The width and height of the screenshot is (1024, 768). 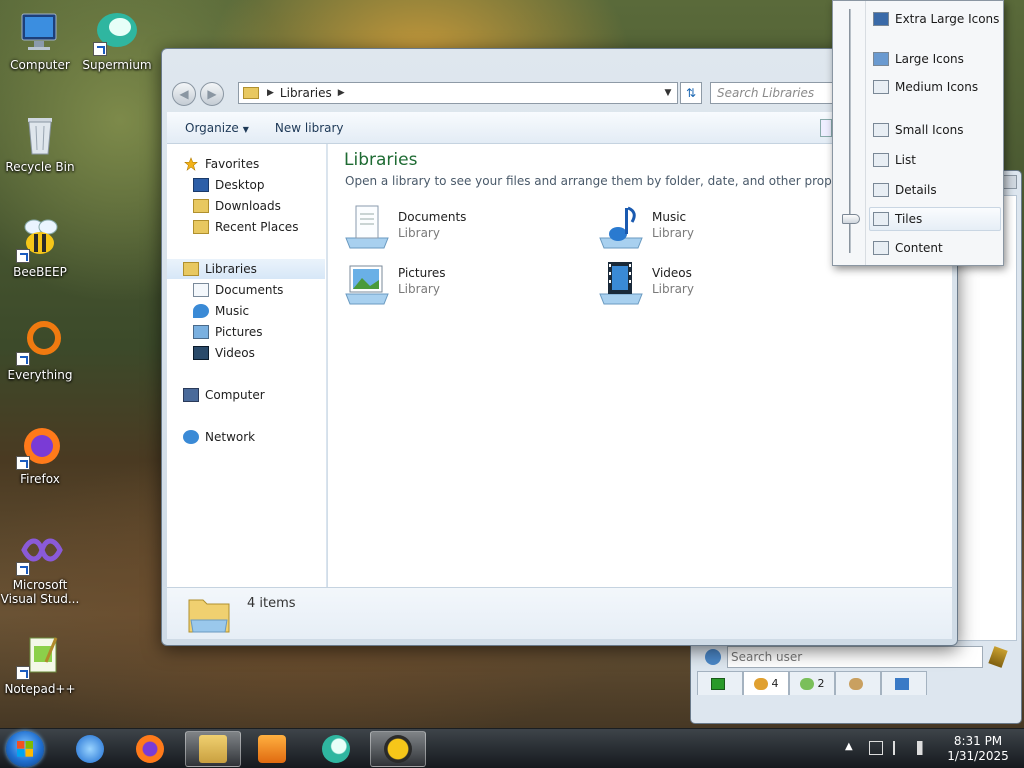 What do you see at coordinates (881, 130) in the screenshot?
I see `small-icons-icon` at bounding box center [881, 130].